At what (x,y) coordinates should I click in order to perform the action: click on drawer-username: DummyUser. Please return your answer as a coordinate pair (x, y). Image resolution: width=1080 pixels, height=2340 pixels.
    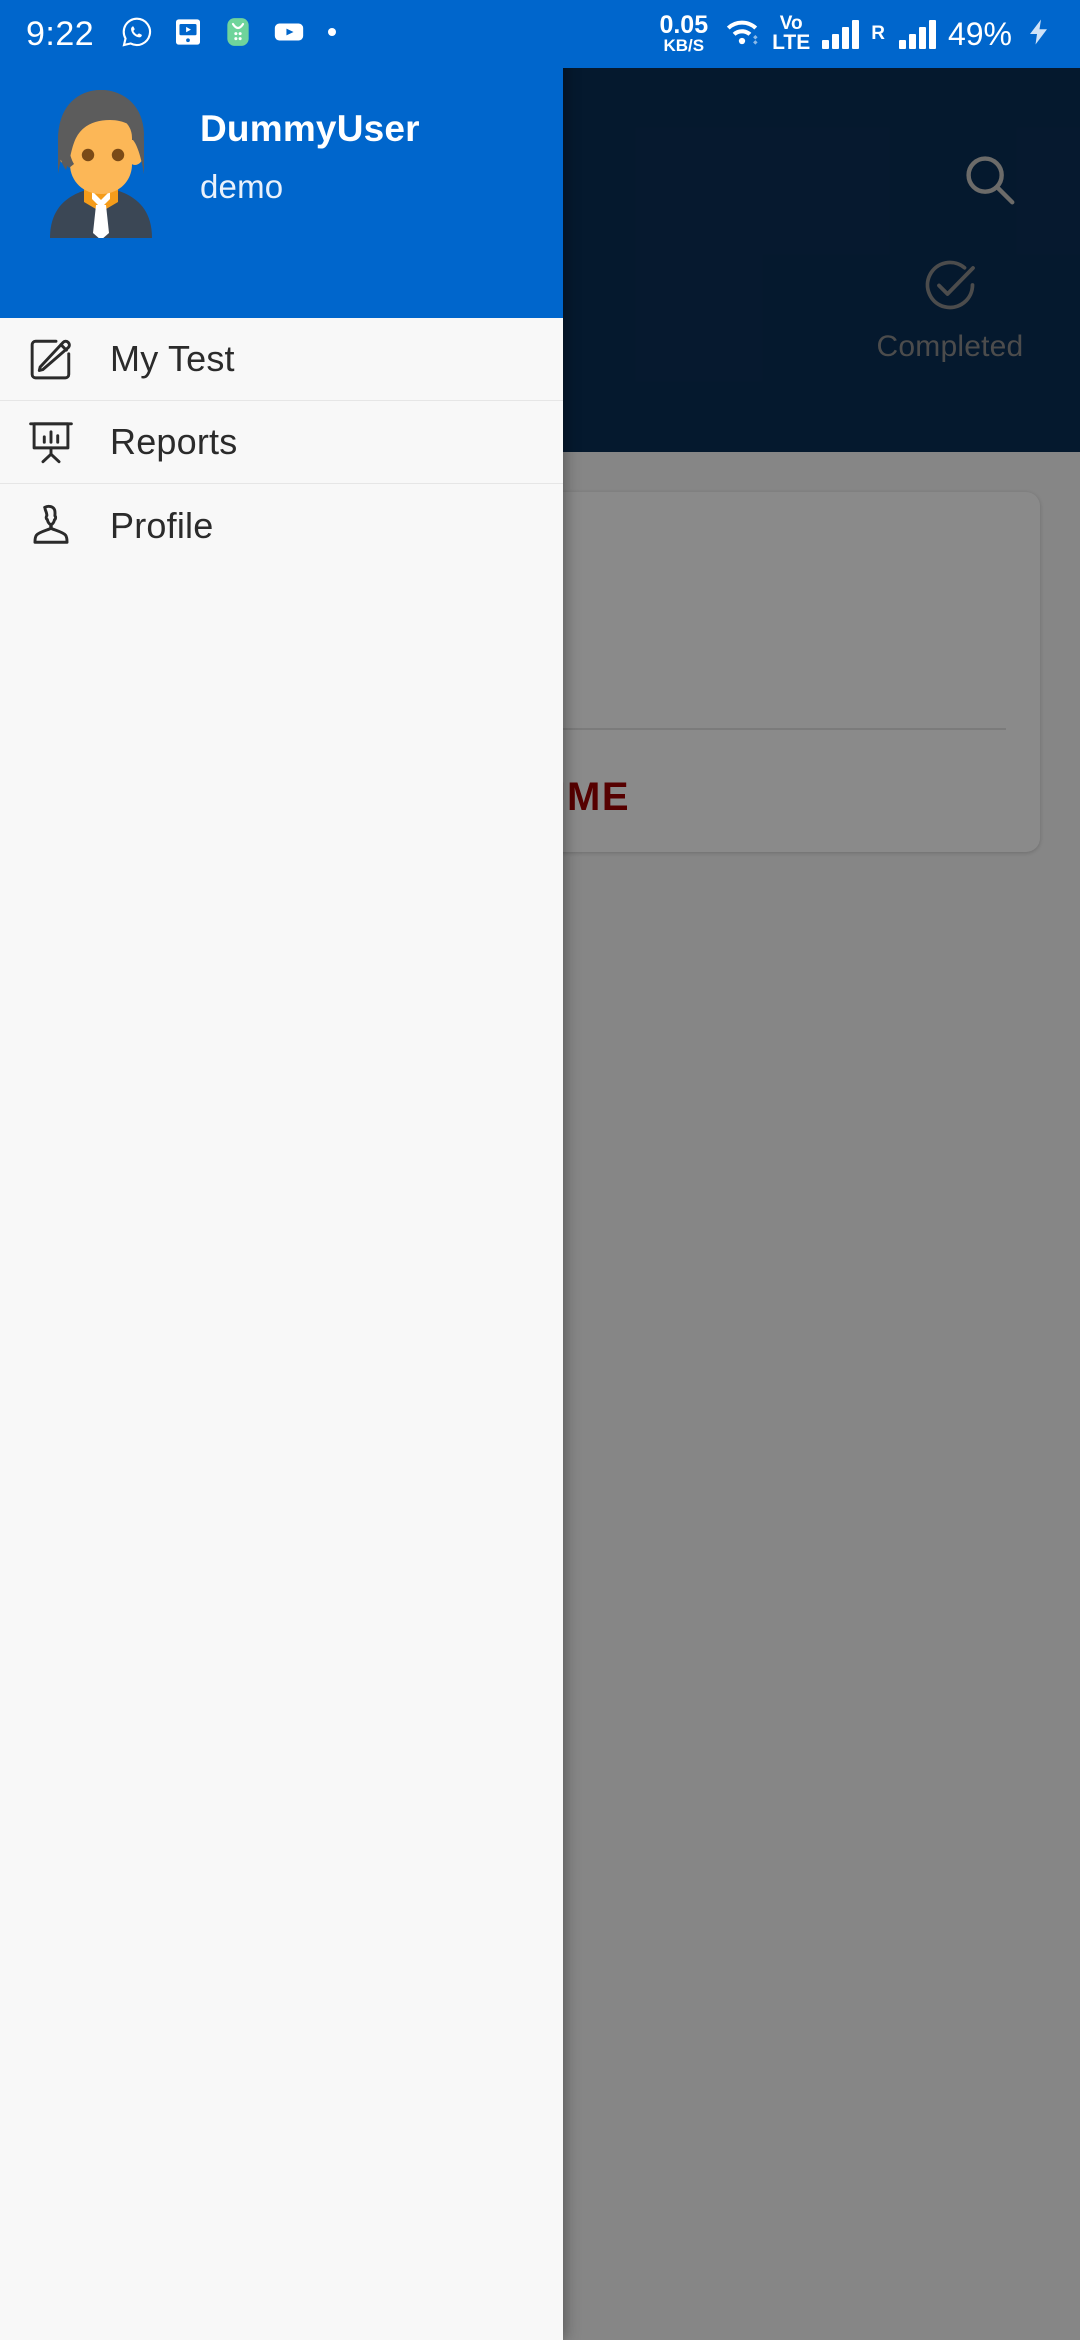
    Looking at the image, I should click on (310, 128).